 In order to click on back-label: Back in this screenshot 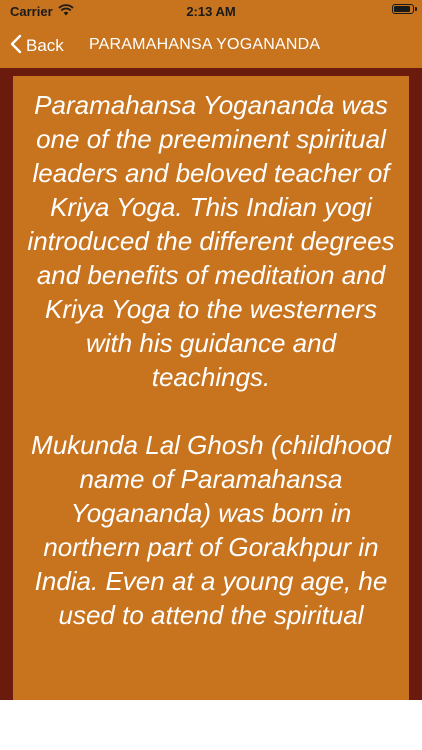, I will do `click(45, 45)`.